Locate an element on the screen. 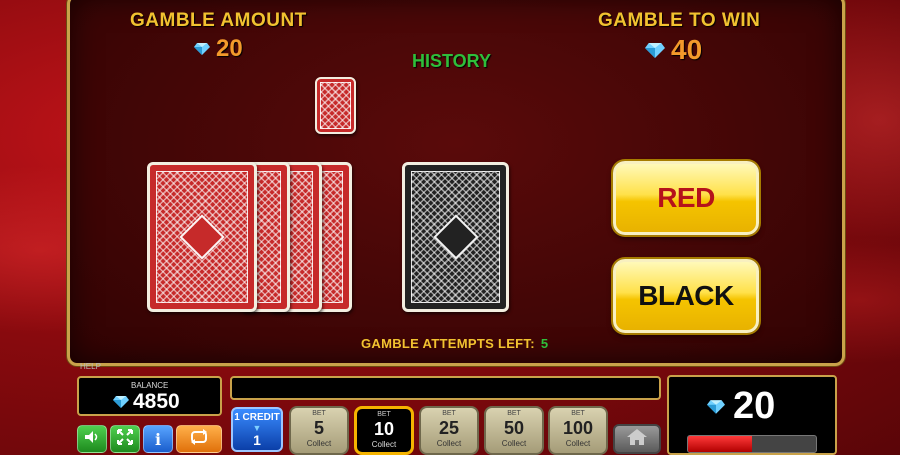  gamble-to-win-label: GAMBLE TO WIN is located at coordinates (679, 20).